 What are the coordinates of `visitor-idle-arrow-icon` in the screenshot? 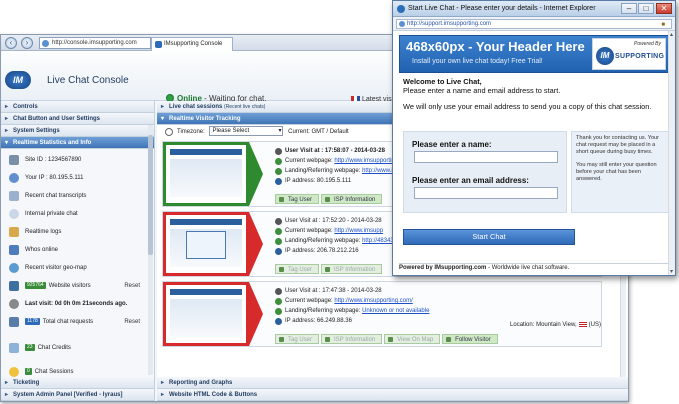 It's located at (256, 244).